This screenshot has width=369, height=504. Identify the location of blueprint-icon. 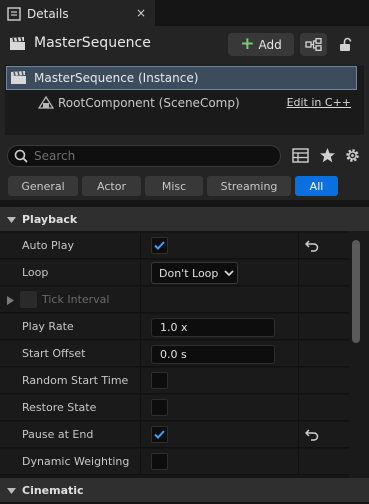
(313, 44).